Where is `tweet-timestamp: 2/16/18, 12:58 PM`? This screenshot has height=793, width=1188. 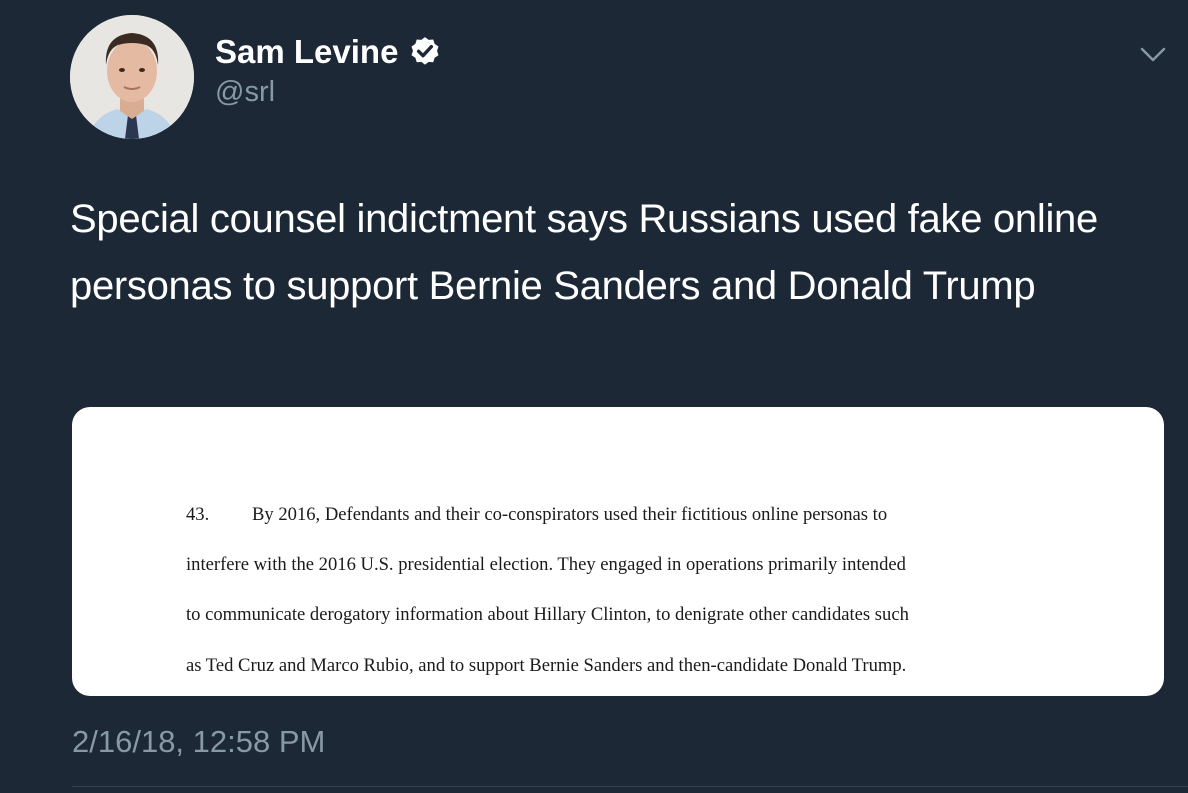
tweet-timestamp: 2/16/18, 12:58 PM is located at coordinates (198, 742).